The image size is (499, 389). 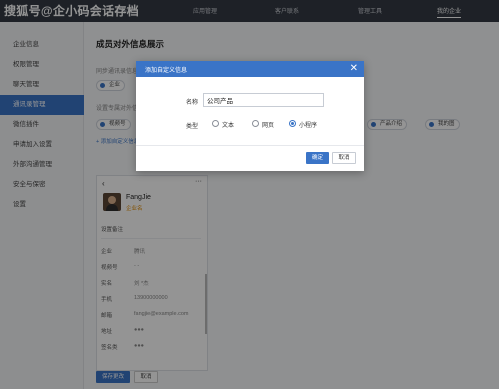 What do you see at coordinates (308, 126) in the screenshot?
I see `radio-mini-program-label: 小程序` at bounding box center [308, 126].